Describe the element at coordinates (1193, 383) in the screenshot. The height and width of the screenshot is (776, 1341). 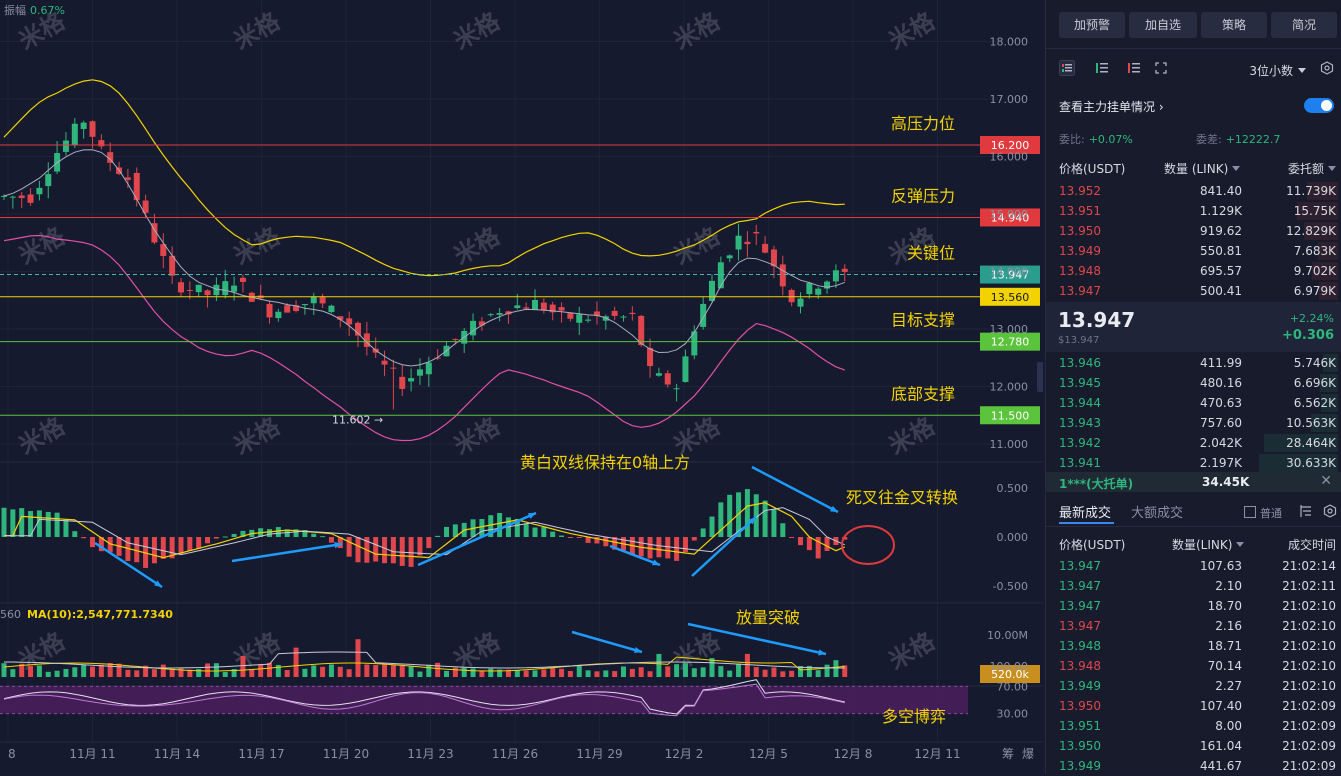
I see `bid-row: 13.945 480.16 6.696K` at that location.